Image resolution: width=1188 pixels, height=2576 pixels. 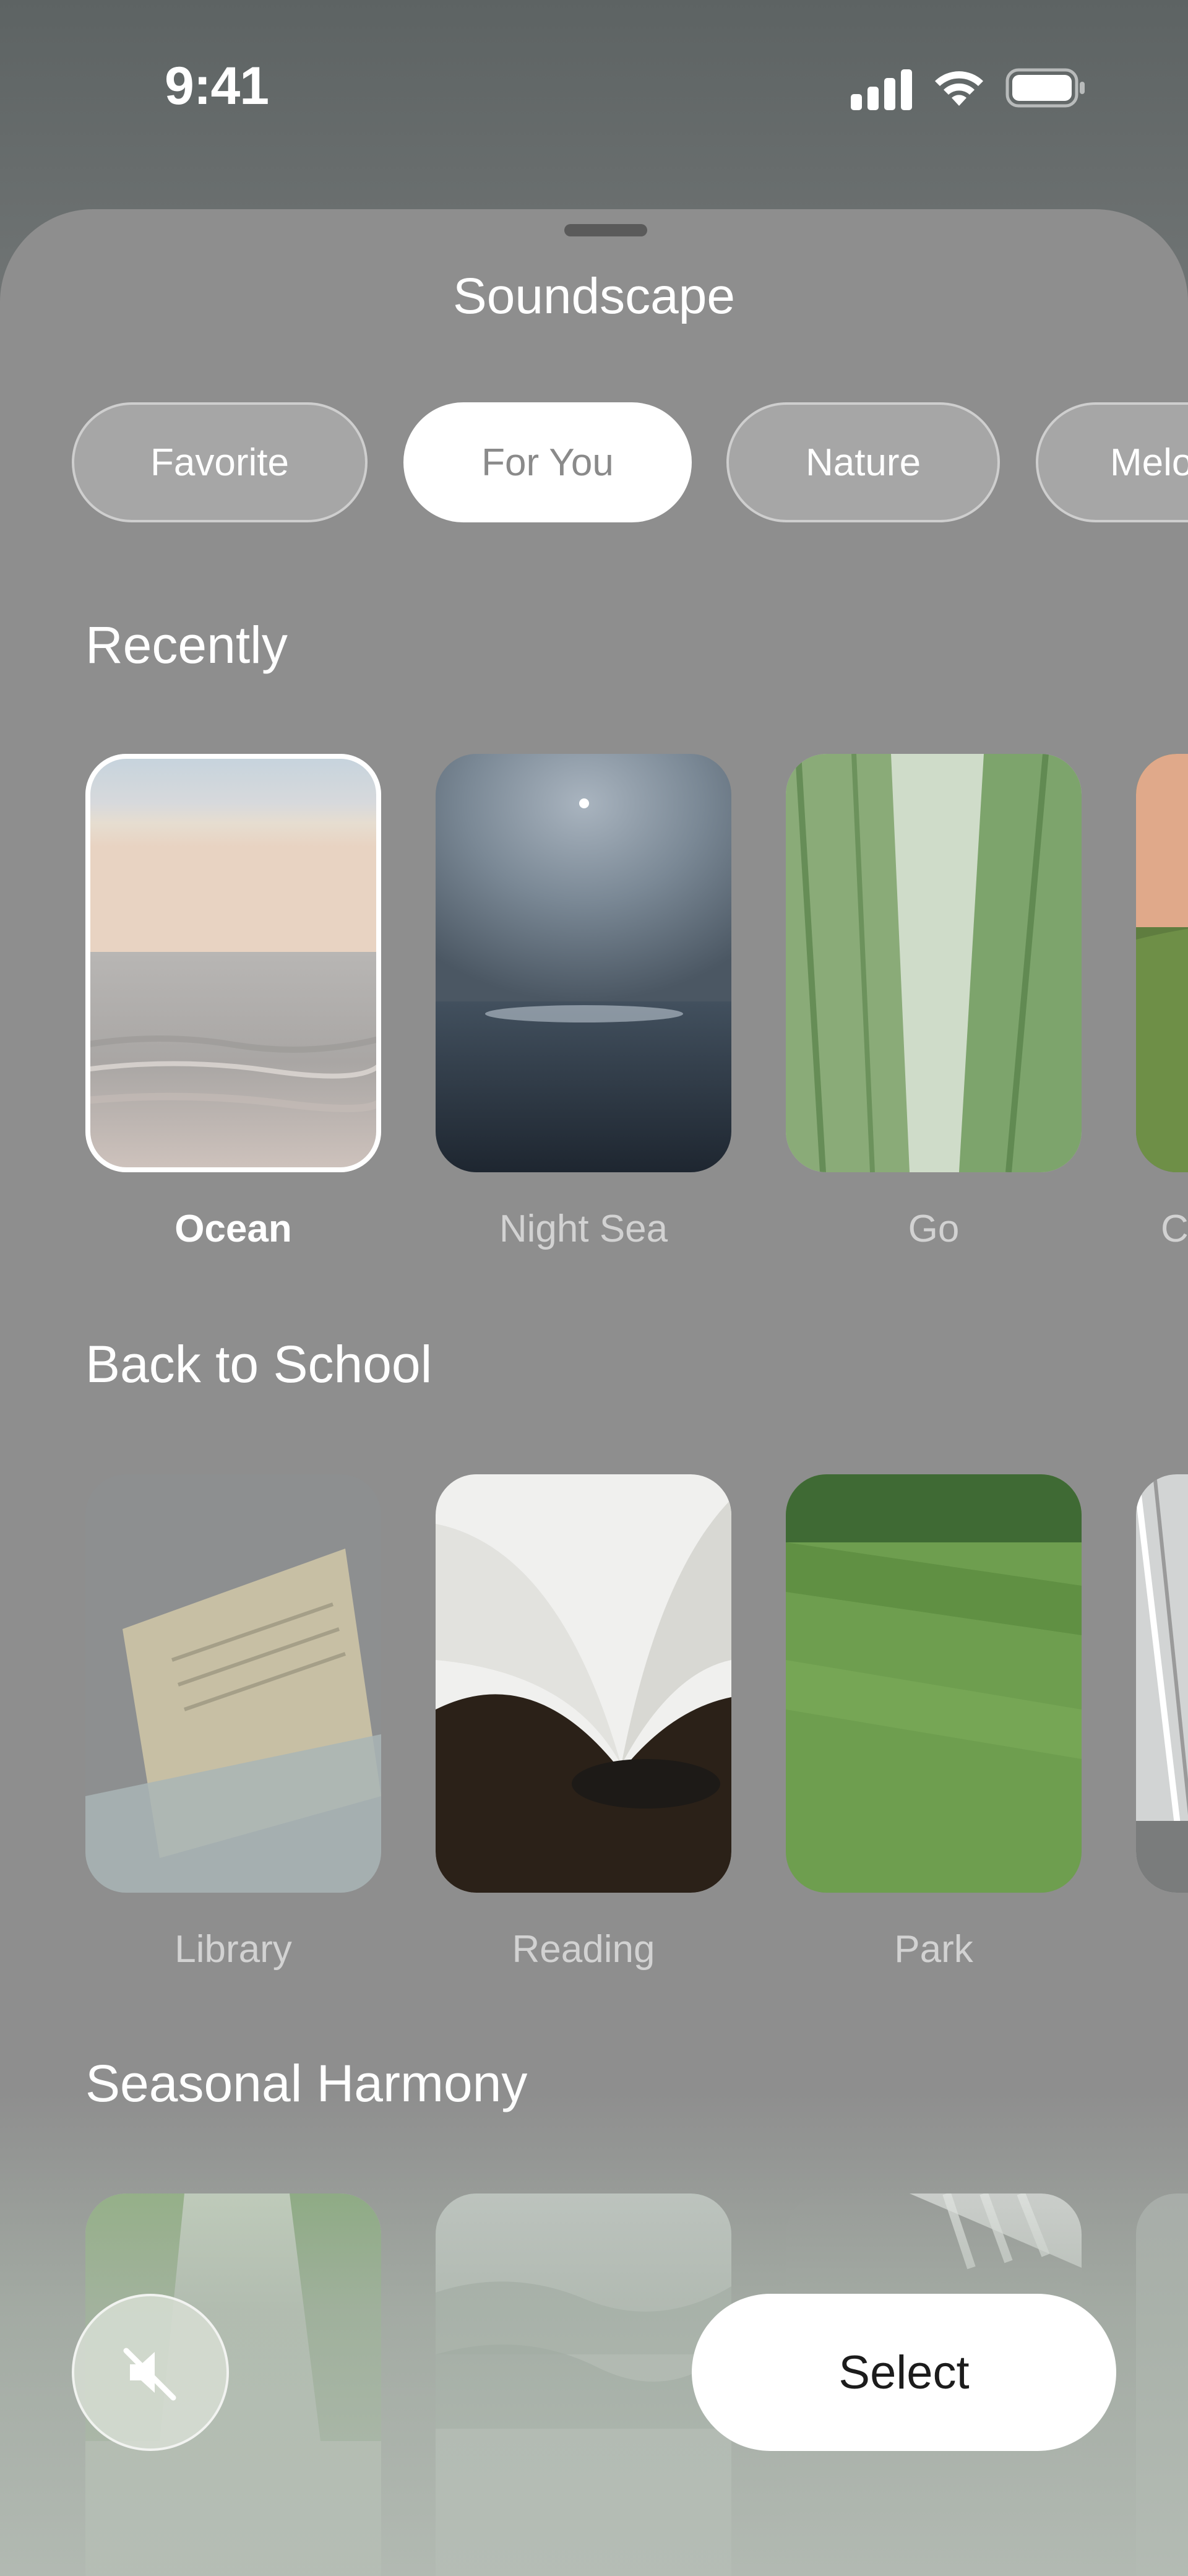 I want to click on mute-button, so click(x=150, y=2372).